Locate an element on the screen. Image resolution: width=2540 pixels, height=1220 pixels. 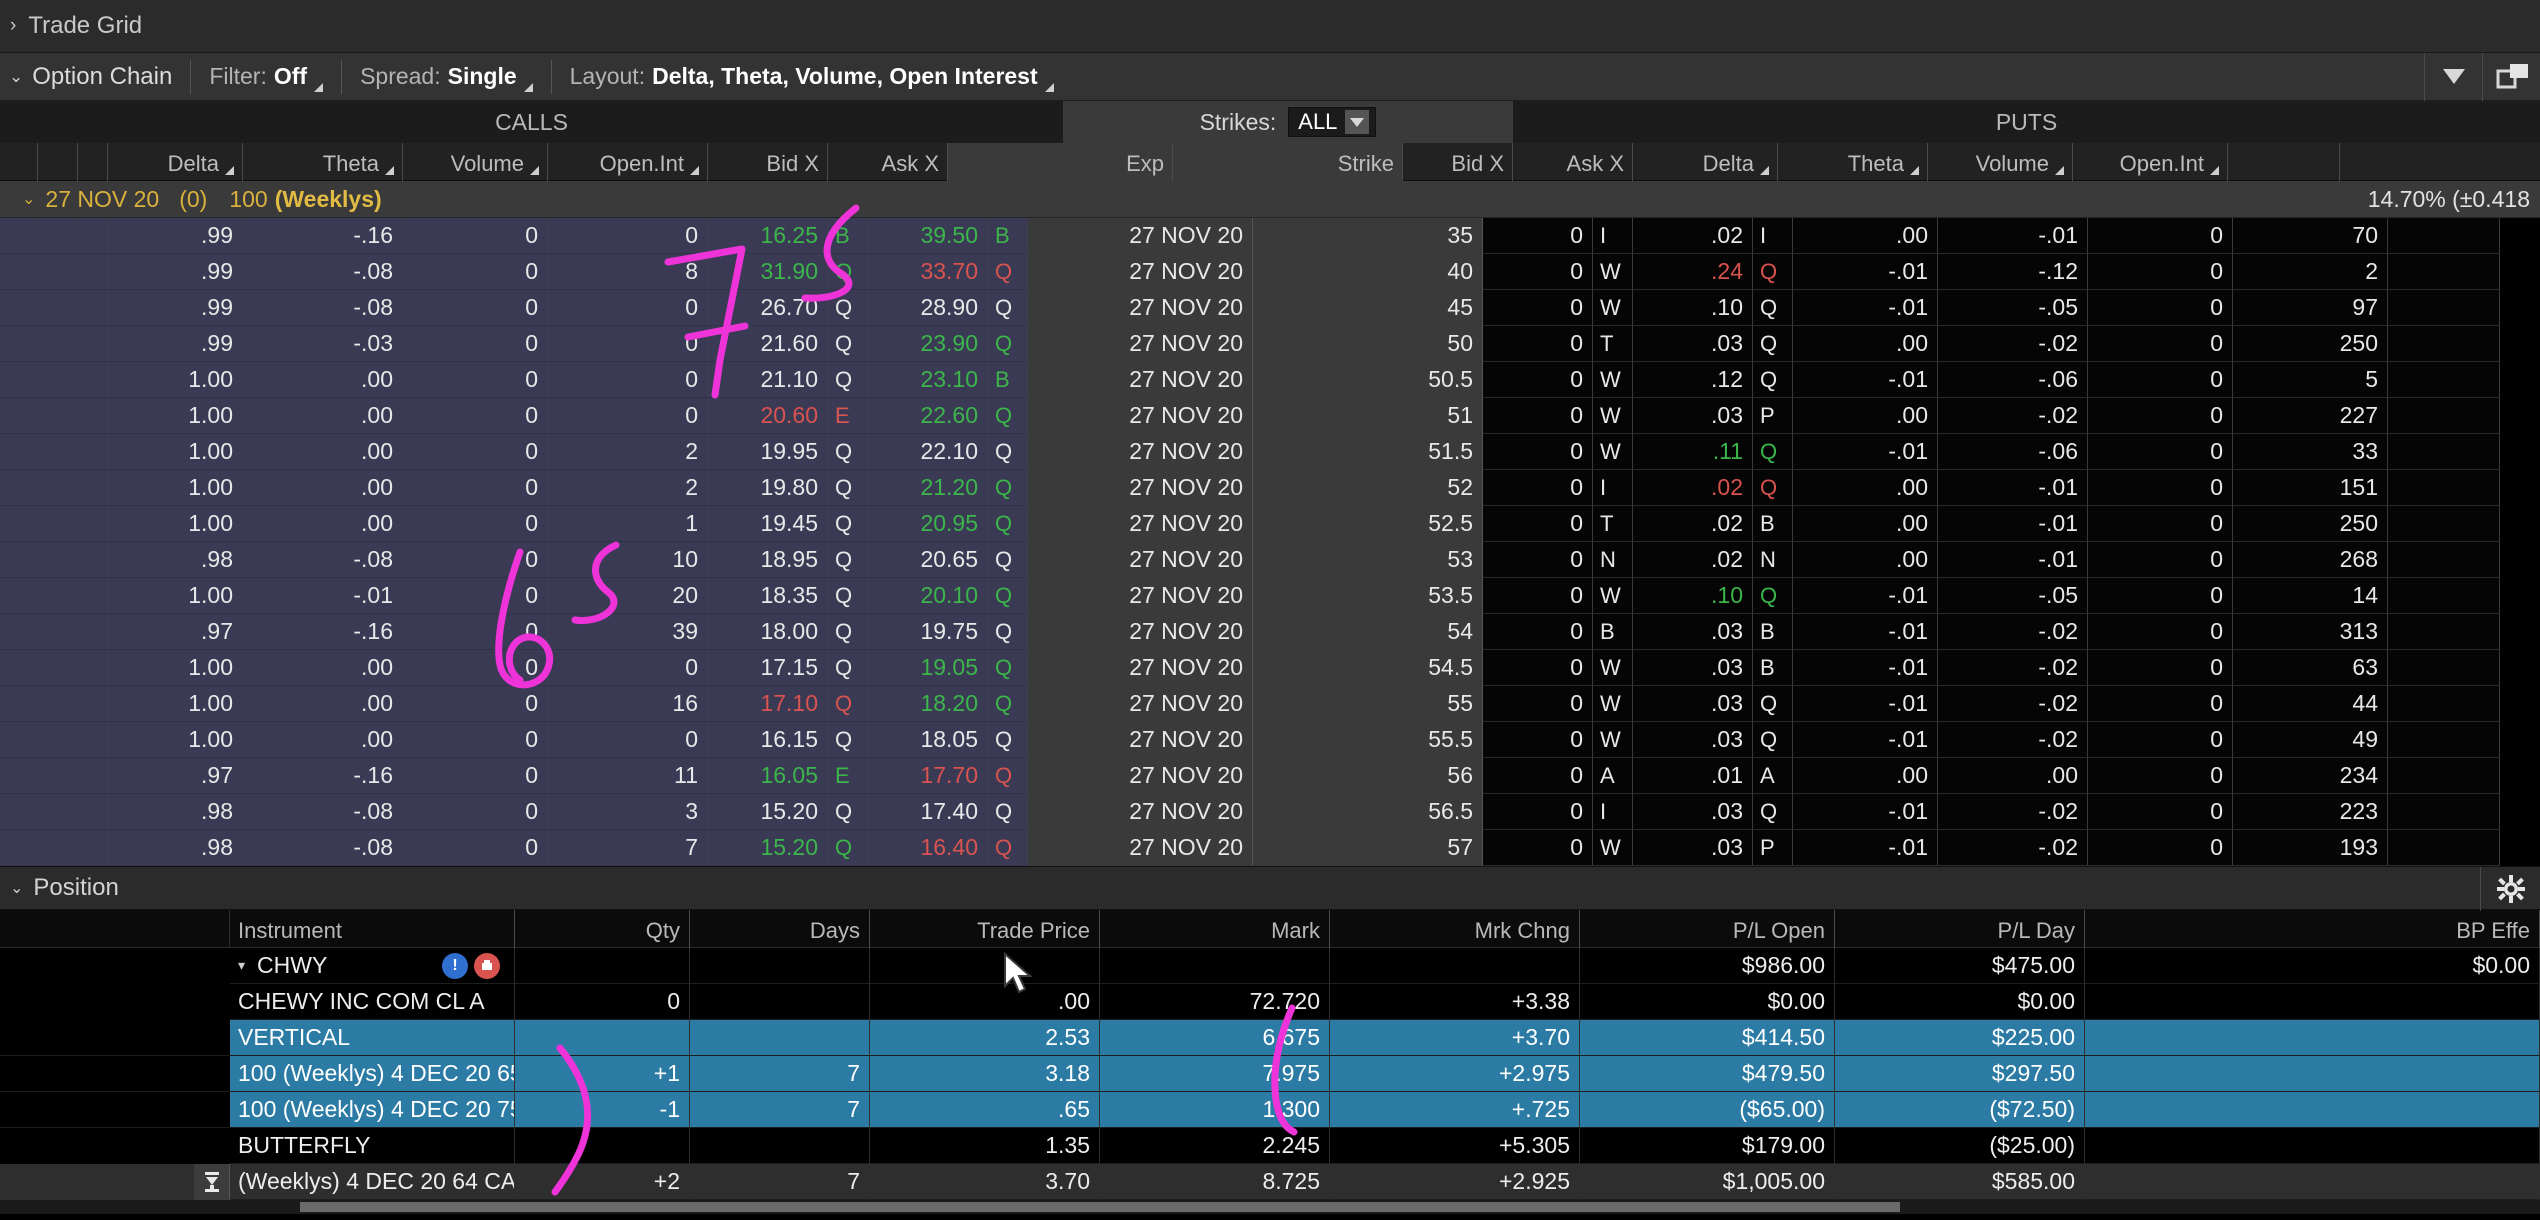
cell-put-p-oi: 63 is located at coordinates (2310, 668).